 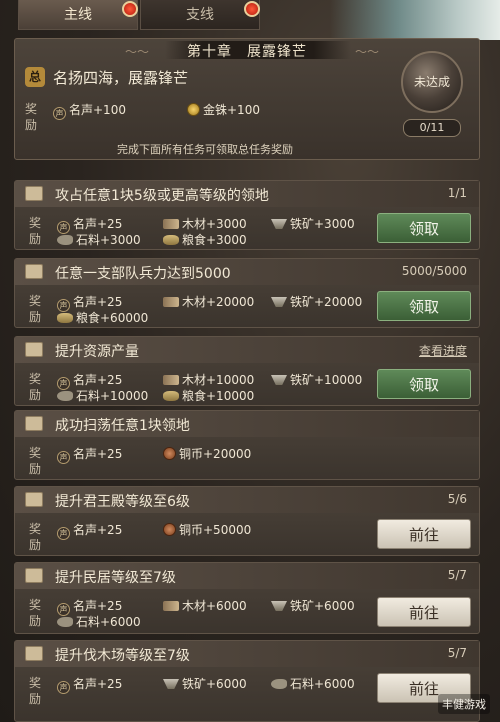 I want to click on reward-stone: 石料+10000, so click(x=102, y=395).